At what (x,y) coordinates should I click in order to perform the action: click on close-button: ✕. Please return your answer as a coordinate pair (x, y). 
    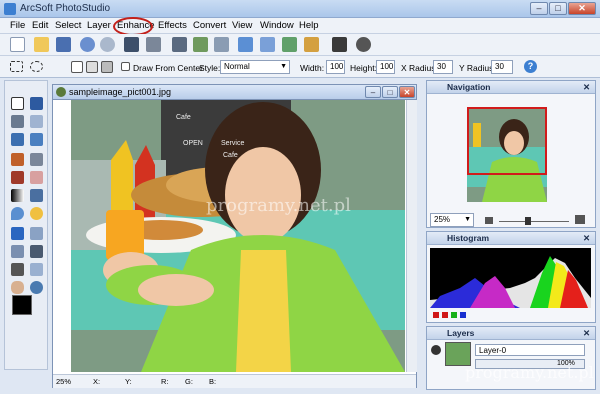
    Looking at the image, I should click on (582, 8).